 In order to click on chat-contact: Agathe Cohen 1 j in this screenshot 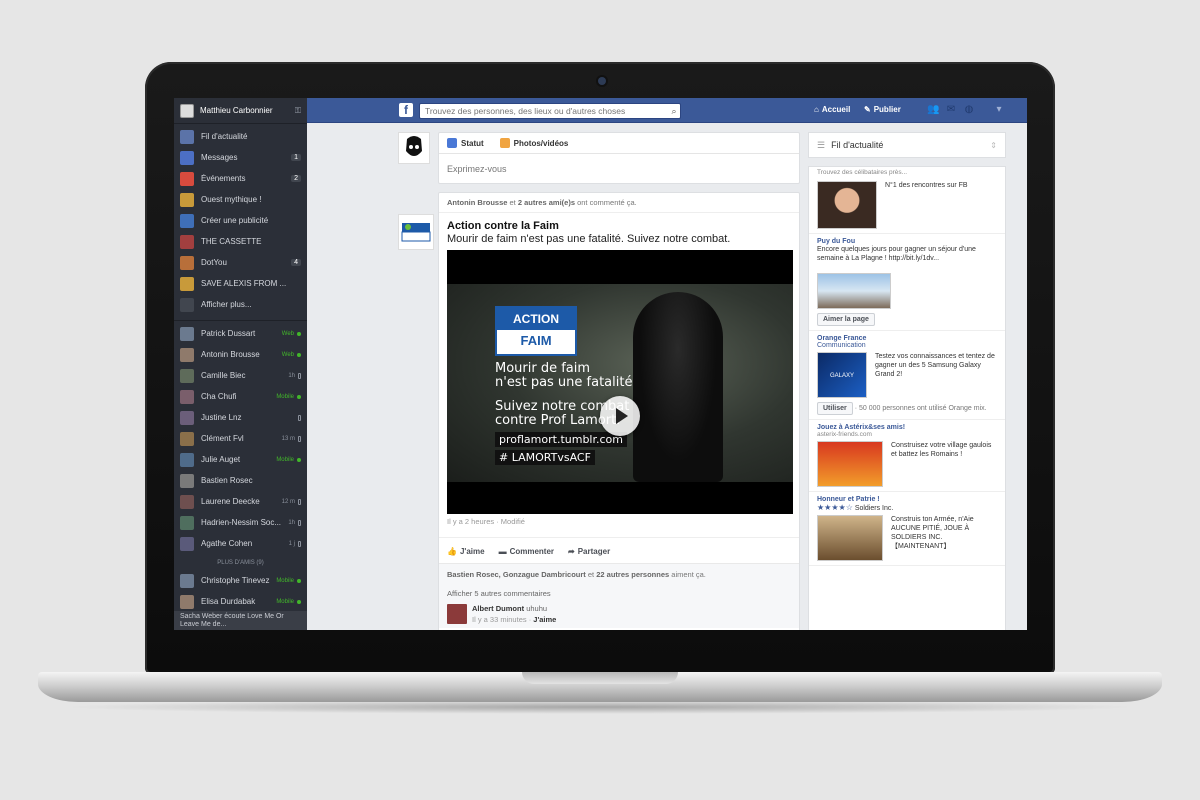, I will do `click(240, 543)`.